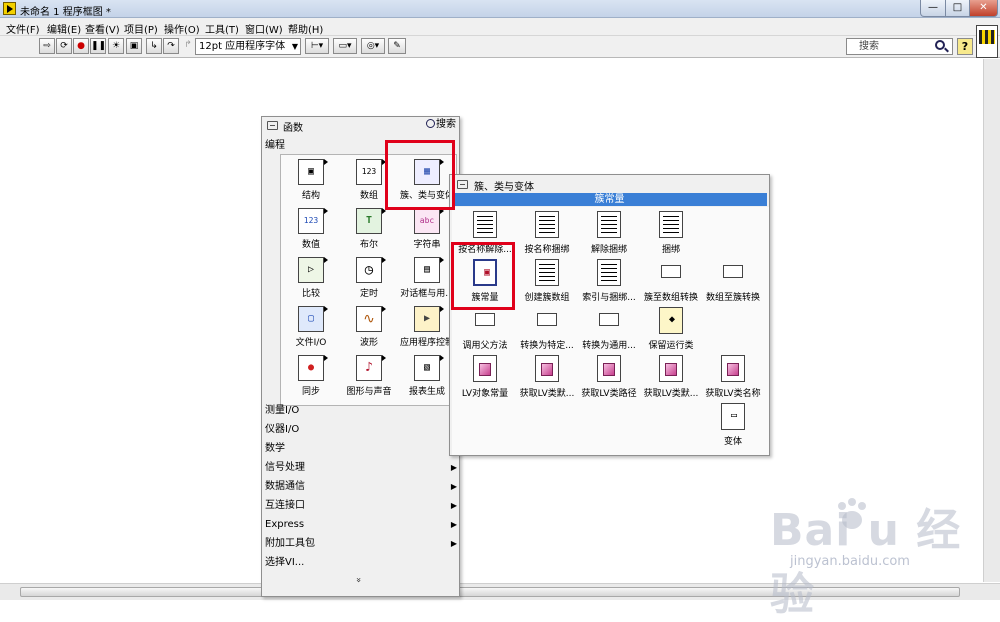 This screenshot has width=1000, height=622. What do you see at coordinates (671, 281) in the screenshot?
I see `cluster-item-cluster-to-array: 簇至数组转换` at bounding box center [671, 281].